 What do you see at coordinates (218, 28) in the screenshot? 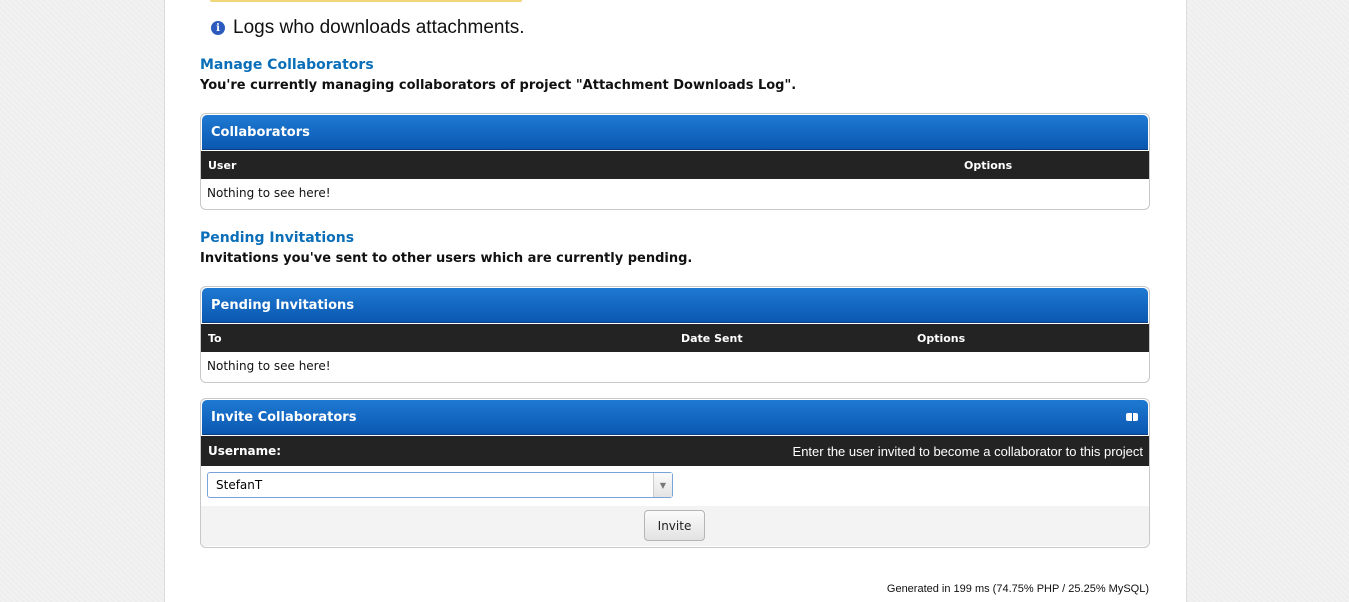
I see `info-icon: i` at bounding box center [218, 28].